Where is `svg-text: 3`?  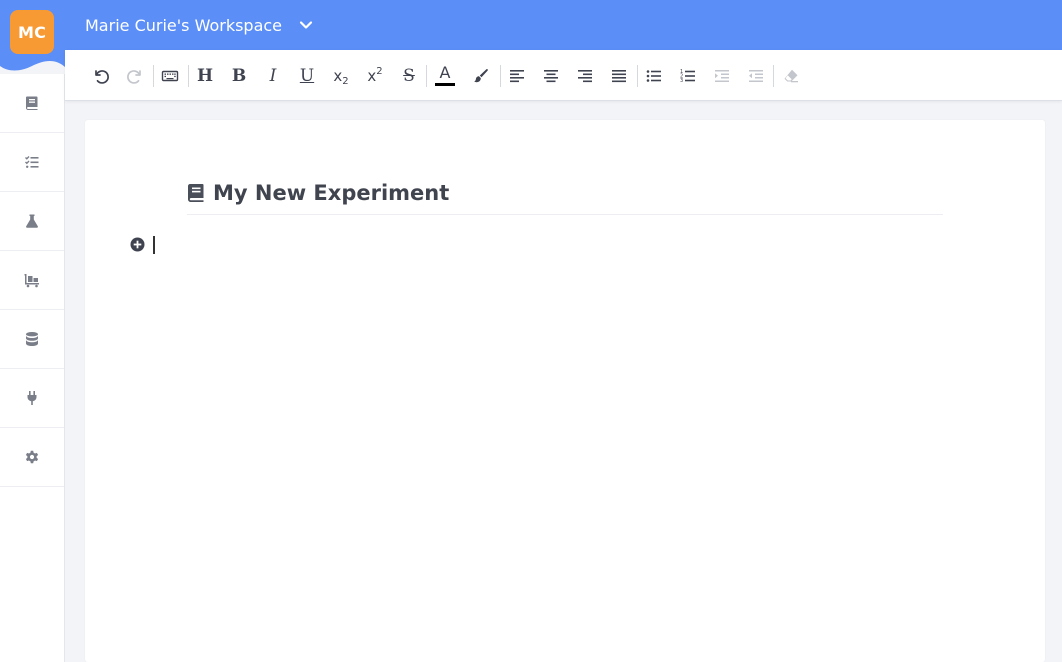
svg-text: 3 is located at coordinates (681, 81).